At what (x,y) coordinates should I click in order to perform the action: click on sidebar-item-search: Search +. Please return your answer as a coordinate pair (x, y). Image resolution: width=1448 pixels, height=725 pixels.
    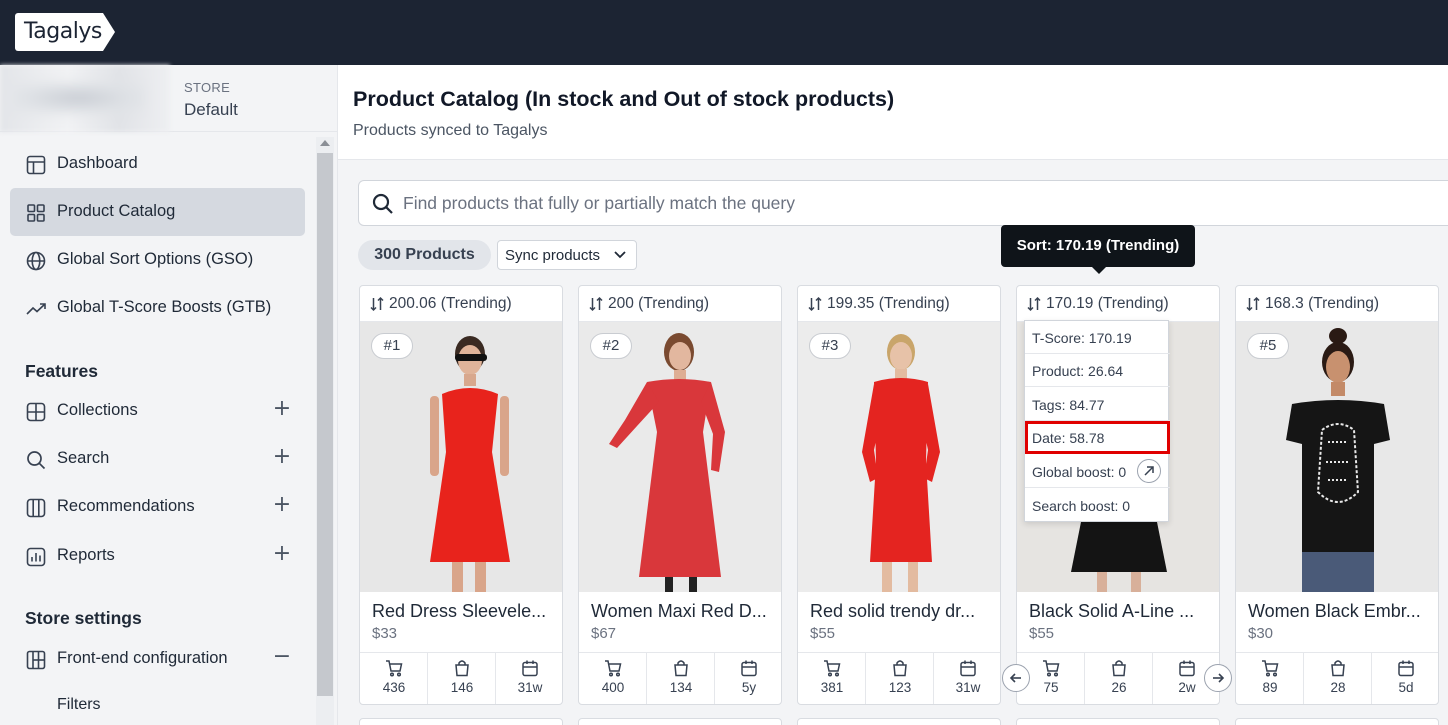
    Looking at the image, I should click on (157, 459).